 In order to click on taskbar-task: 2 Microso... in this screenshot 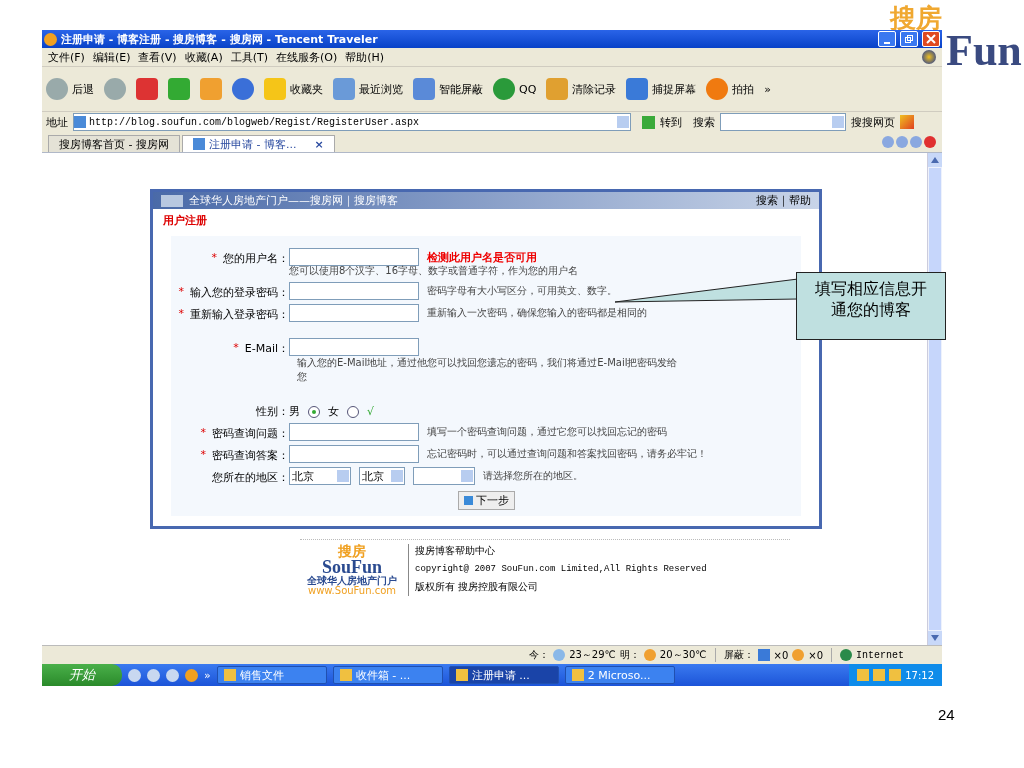, I will do `click(619, 675)`.